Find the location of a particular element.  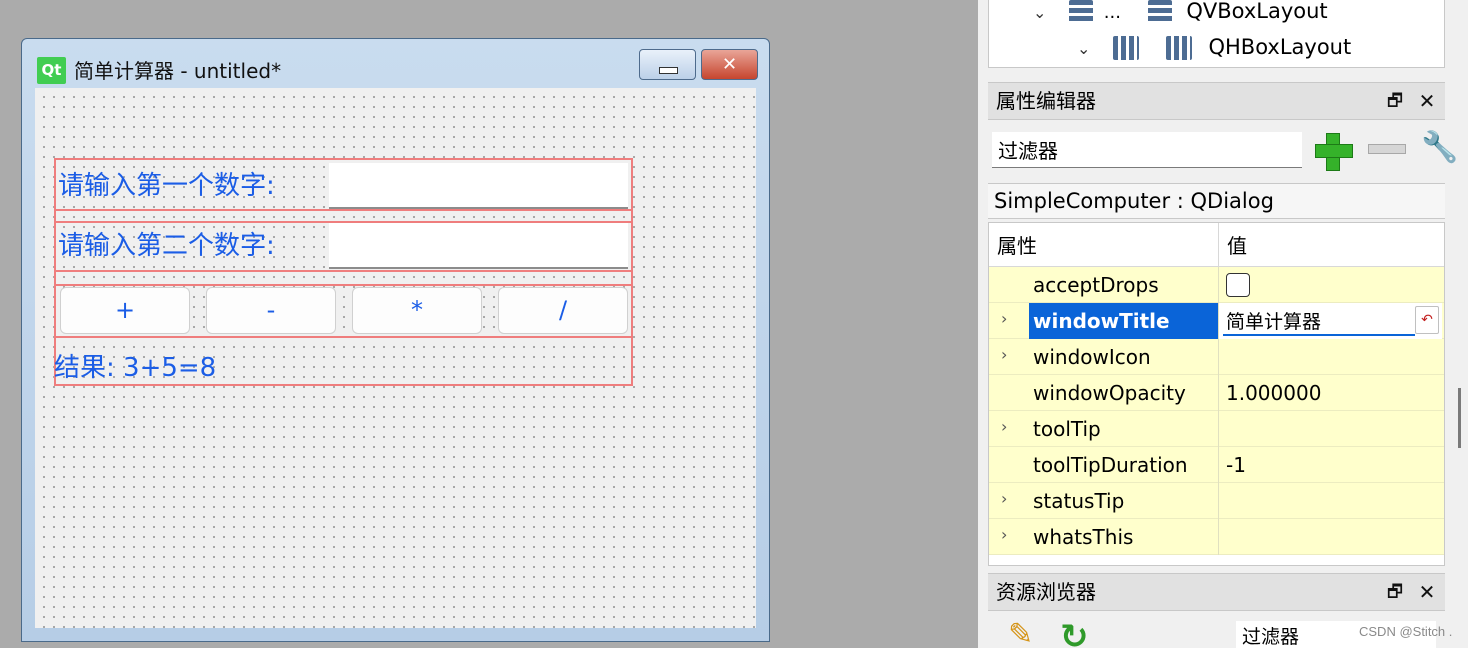

multiply-button: * is located at coordinates (417, 310).